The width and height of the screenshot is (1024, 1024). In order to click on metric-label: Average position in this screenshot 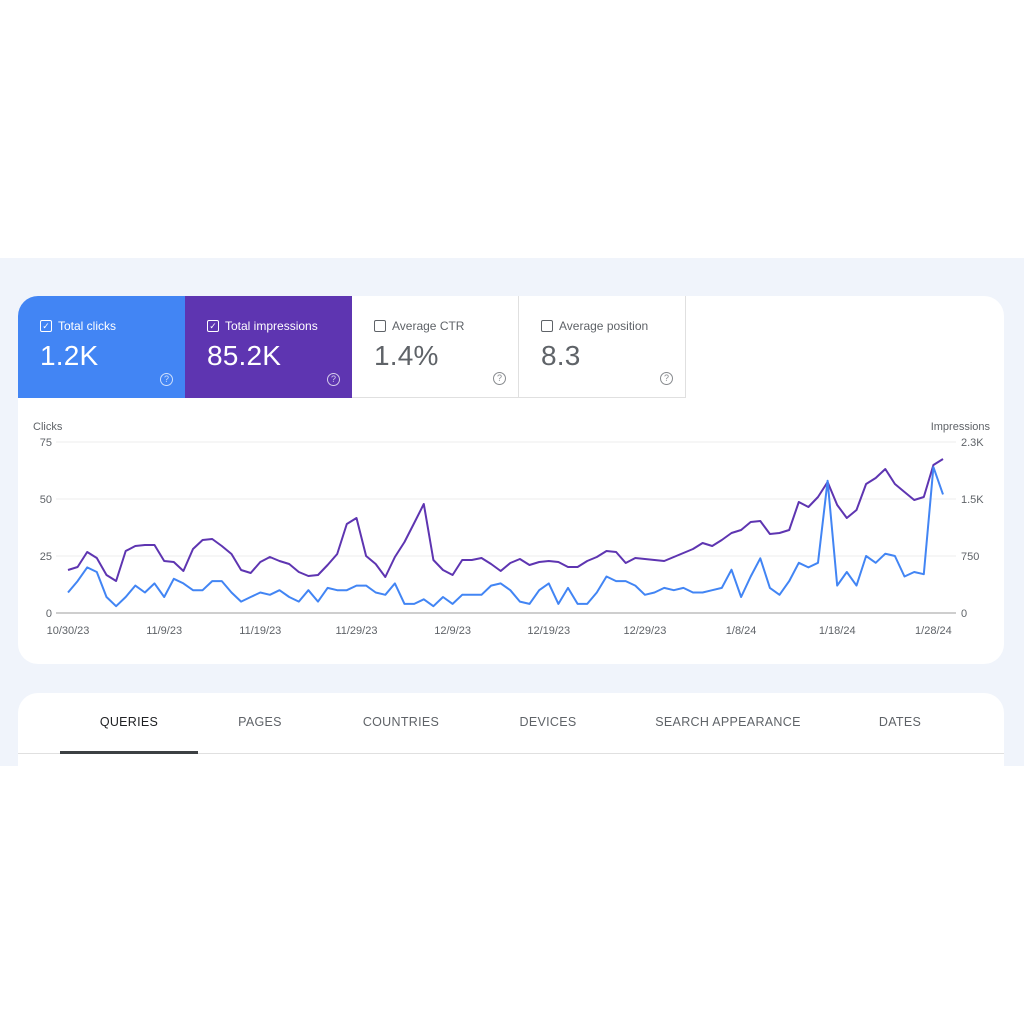, I will do `click(604, 326)`.